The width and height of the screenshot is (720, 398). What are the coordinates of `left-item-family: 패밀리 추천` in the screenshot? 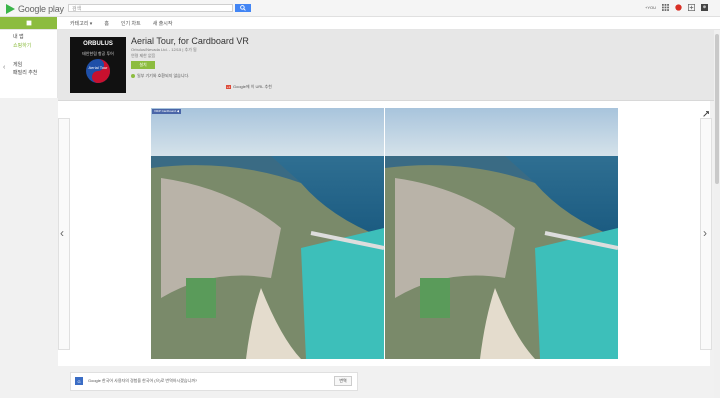 It's located at (25, 72).